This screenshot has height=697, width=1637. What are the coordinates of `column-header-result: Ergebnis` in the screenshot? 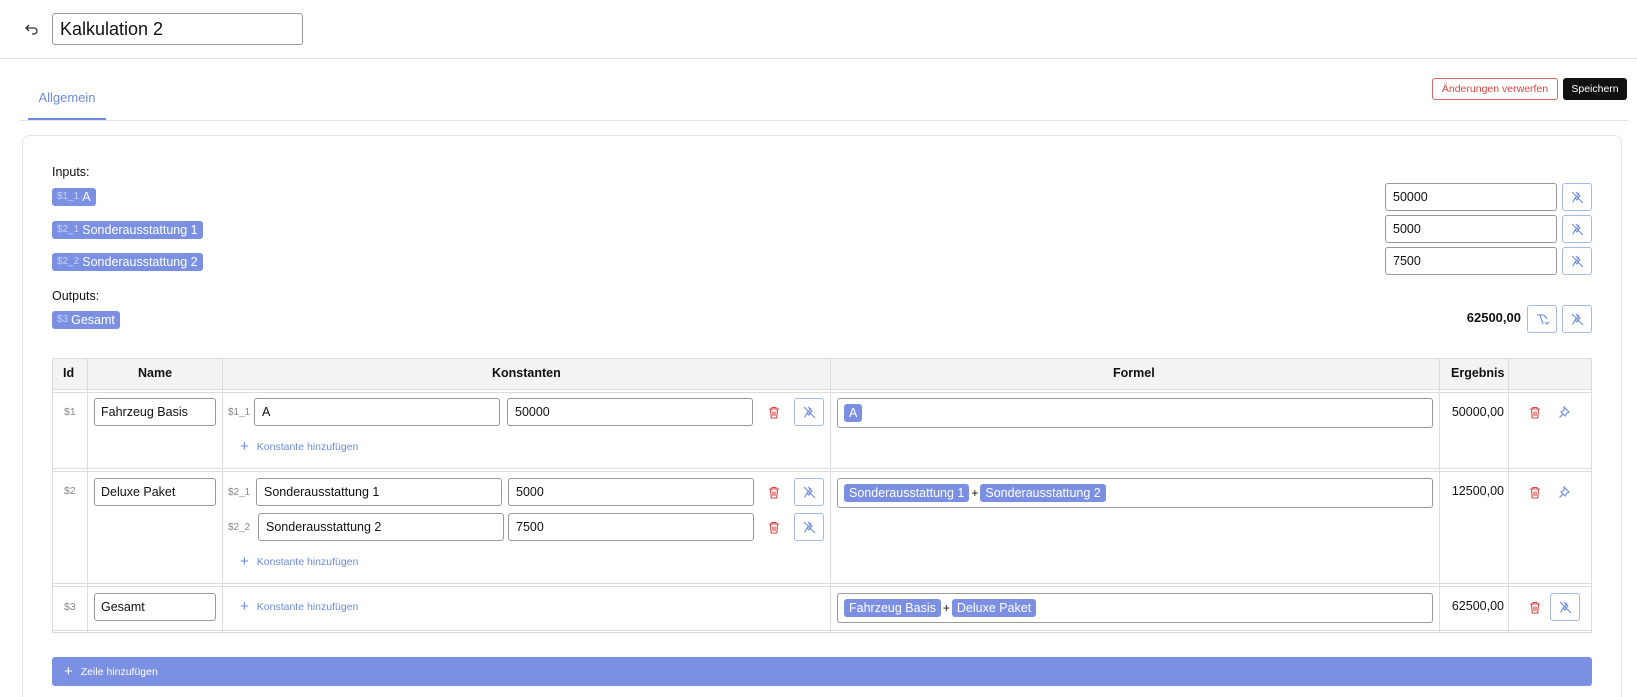 It's located at (1478, 373).